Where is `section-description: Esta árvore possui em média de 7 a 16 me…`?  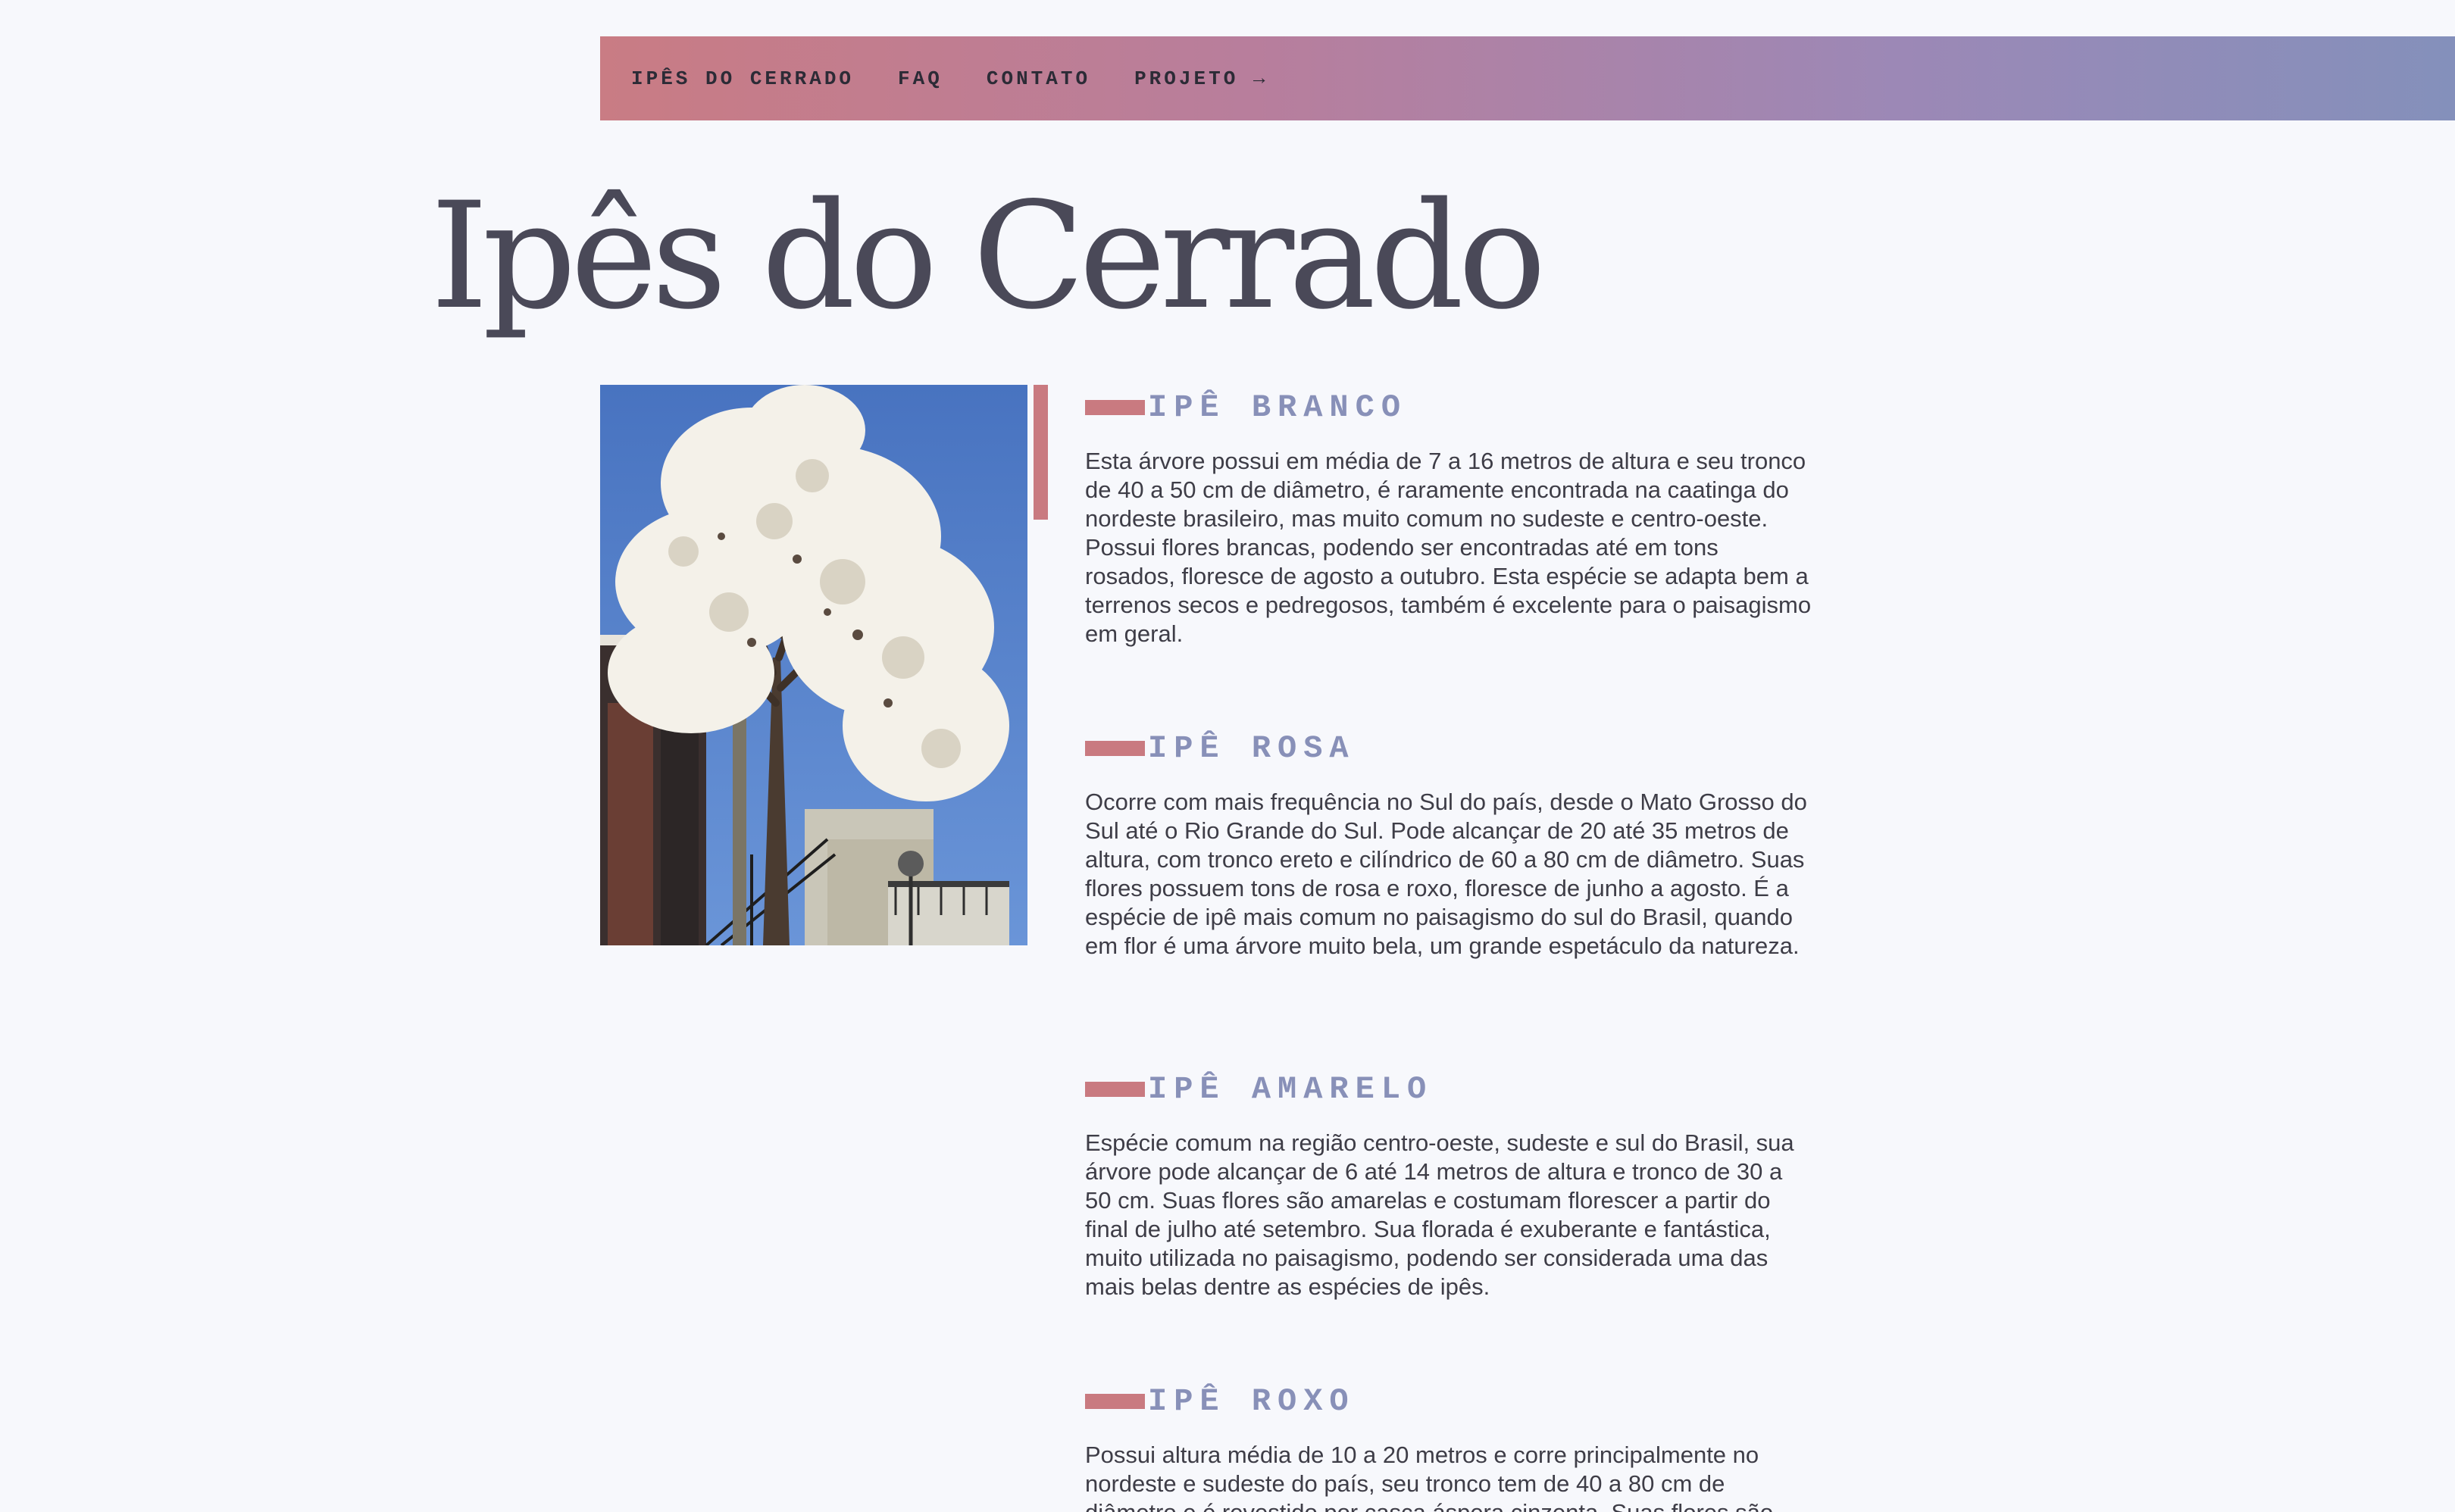 section-description: Esta árvore possui em média de 7 a 16 me… is located at coordinates (1449, 547).